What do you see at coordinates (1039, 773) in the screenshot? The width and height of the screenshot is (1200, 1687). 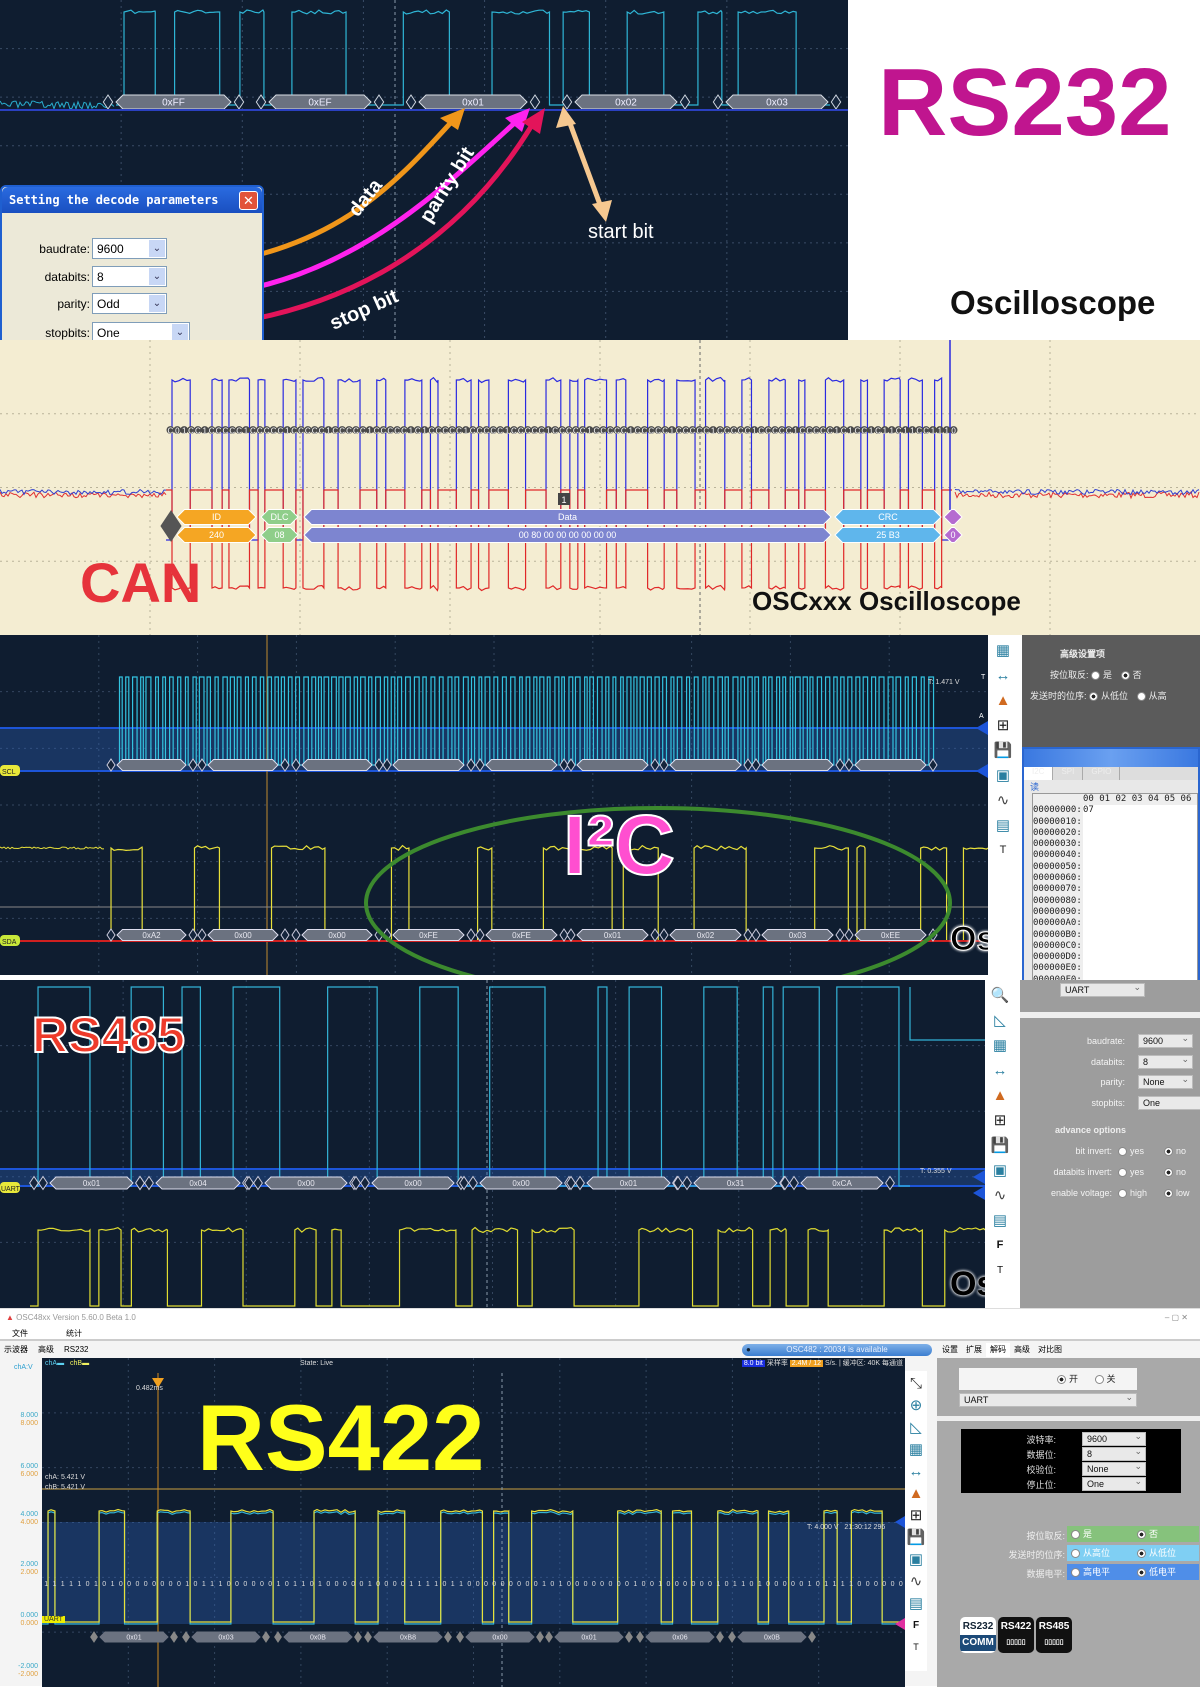 I see `tab-i2c: I2C` at bounding box center [1039, 773].